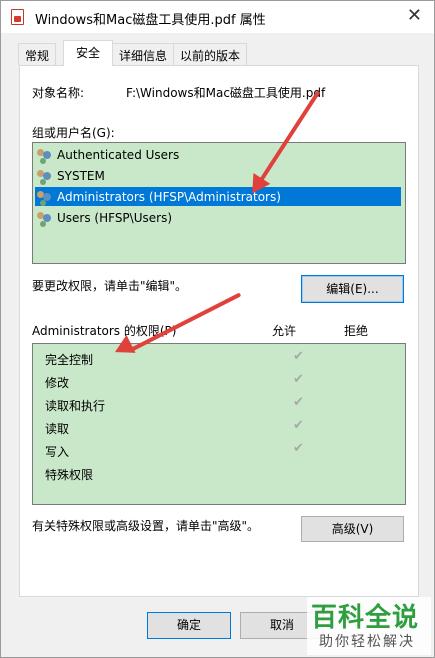 This screenshot has height=658, width=435. I want to click on list-item-label: Authenticated Users, so click(118, 154).